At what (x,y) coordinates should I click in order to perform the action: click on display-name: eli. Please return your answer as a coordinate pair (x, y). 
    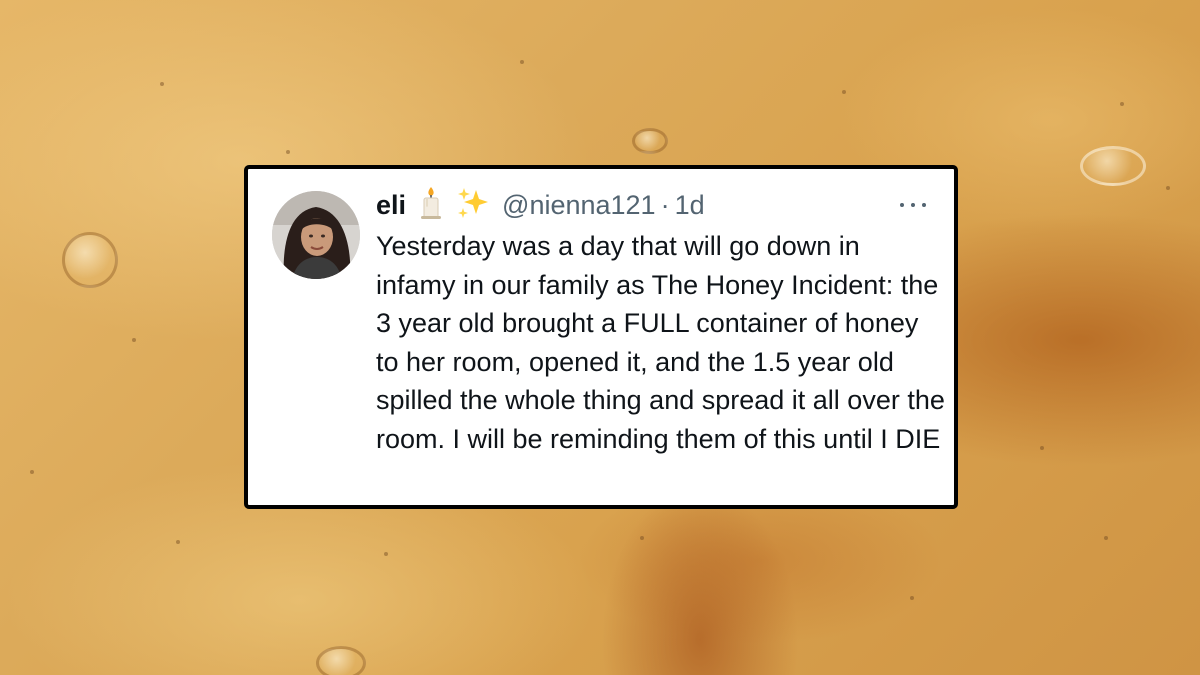
    Looking at the image, I should click on (391, 205).